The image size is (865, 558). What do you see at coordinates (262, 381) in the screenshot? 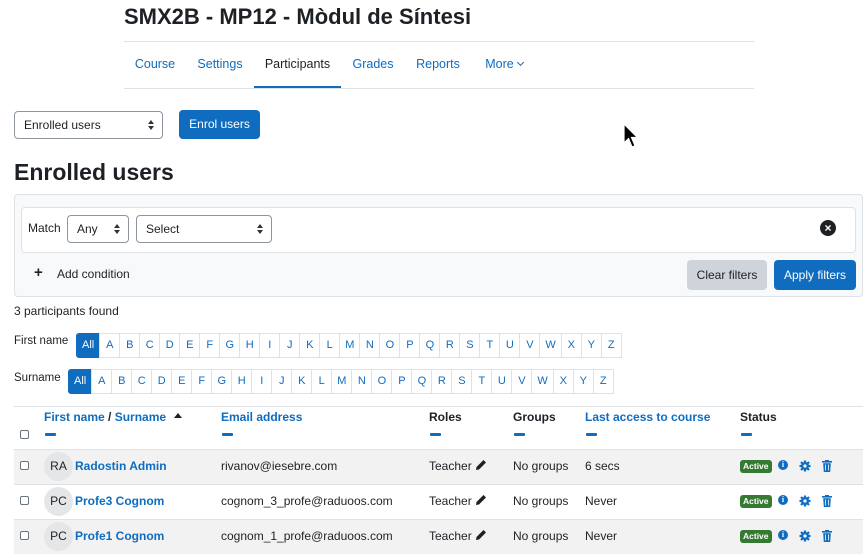
I see `surname-initial-i: I` at bounding box center [262, 381].